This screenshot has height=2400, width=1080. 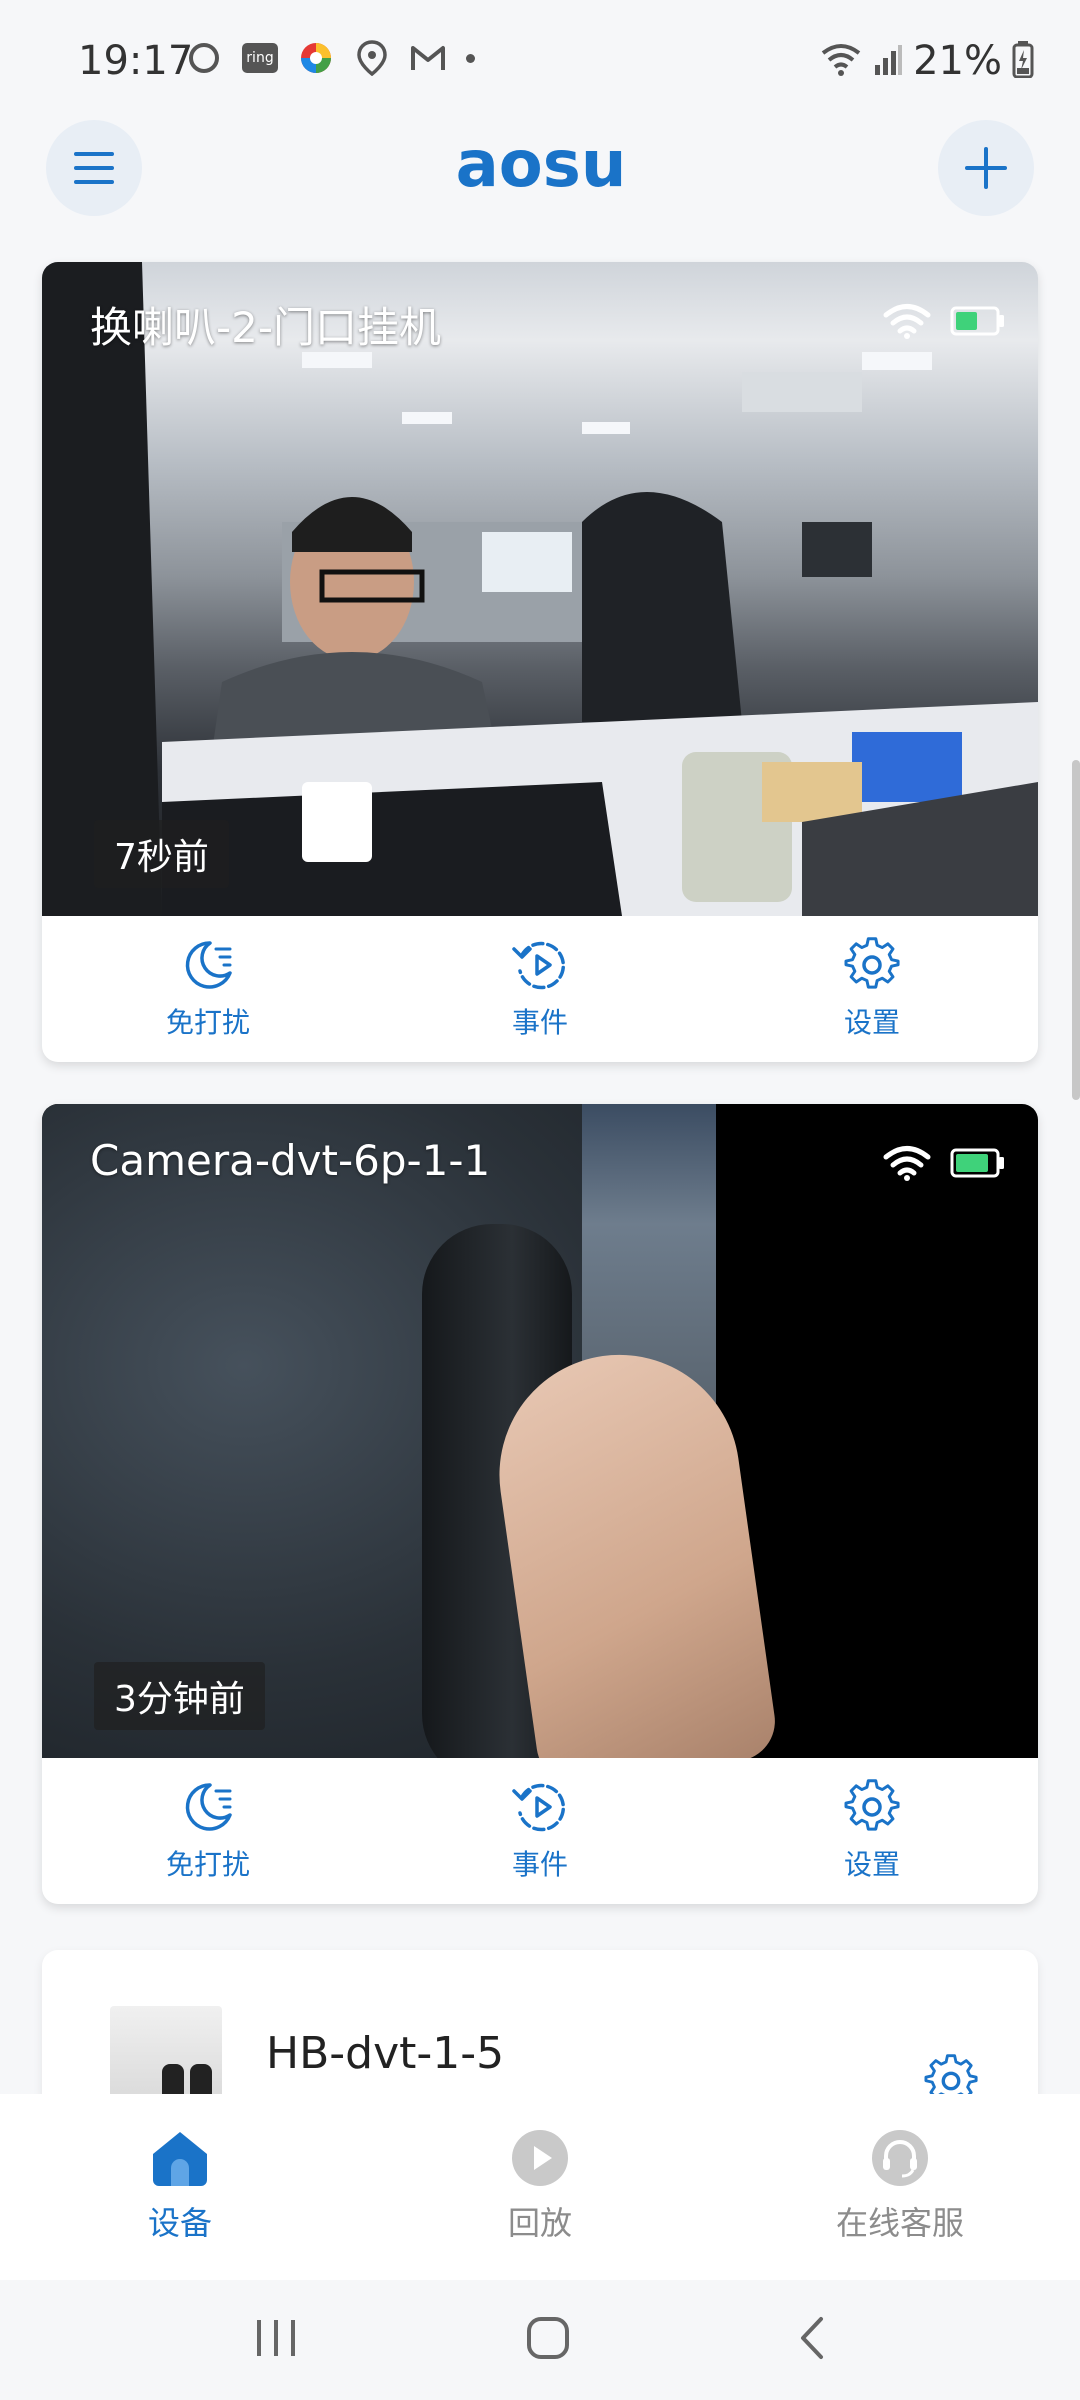 What do you see at coordinates (888, 61) in the screenshot?
I see `signal-icon` at bounding box center [888, 61].